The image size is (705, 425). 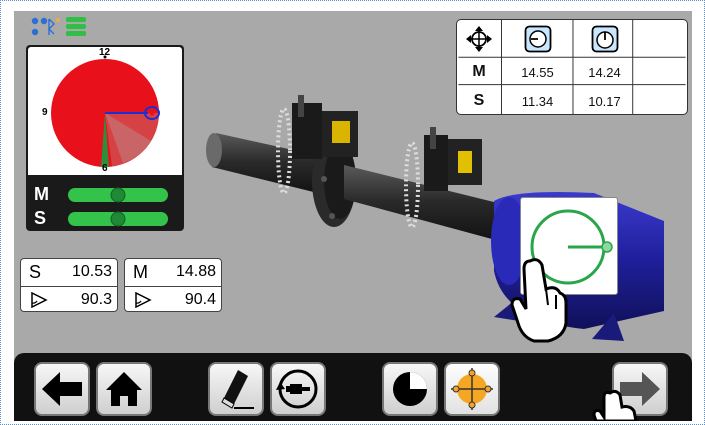 I want to click on rotate-machine-icon, so click(x=297, y=389).